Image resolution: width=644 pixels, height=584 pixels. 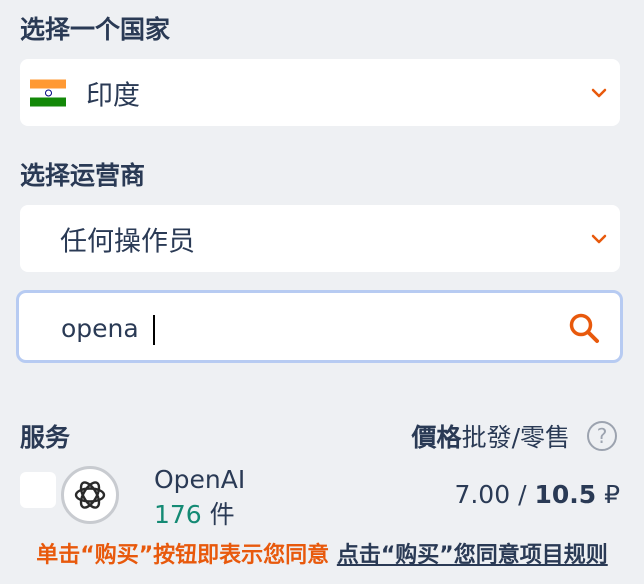 I want to click on project-rules-link: 点击“购买”您同意项目规则, so click(x=472, y=555).